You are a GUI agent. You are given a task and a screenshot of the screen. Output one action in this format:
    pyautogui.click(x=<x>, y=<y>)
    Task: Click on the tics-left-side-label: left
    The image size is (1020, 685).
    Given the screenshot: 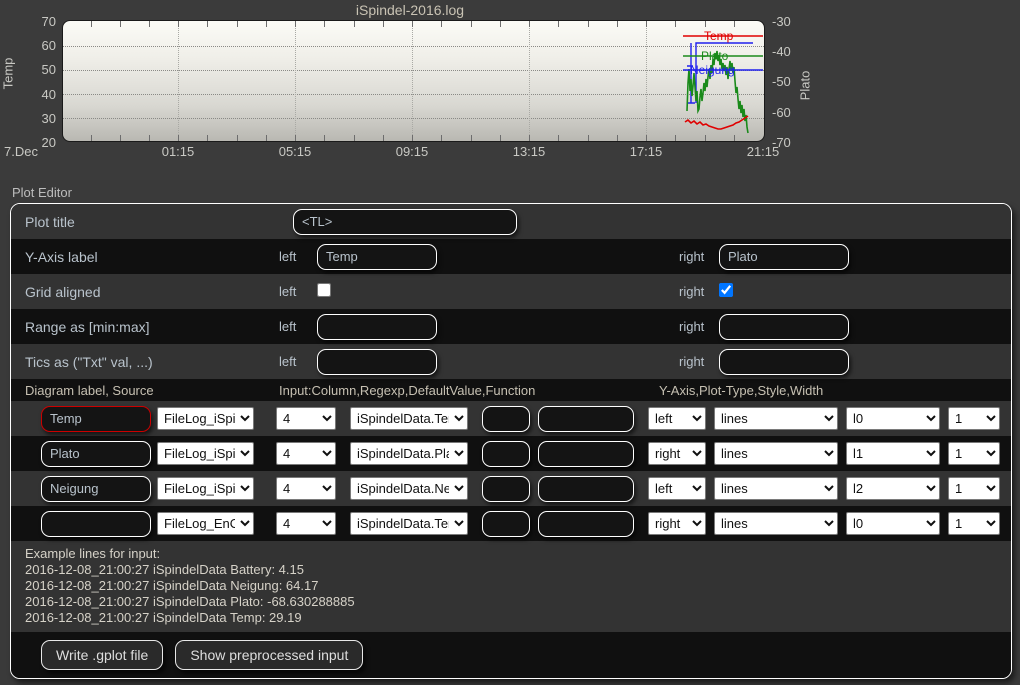 What is the action you would take?
    pyautogui.click(x=288, y=361)
    